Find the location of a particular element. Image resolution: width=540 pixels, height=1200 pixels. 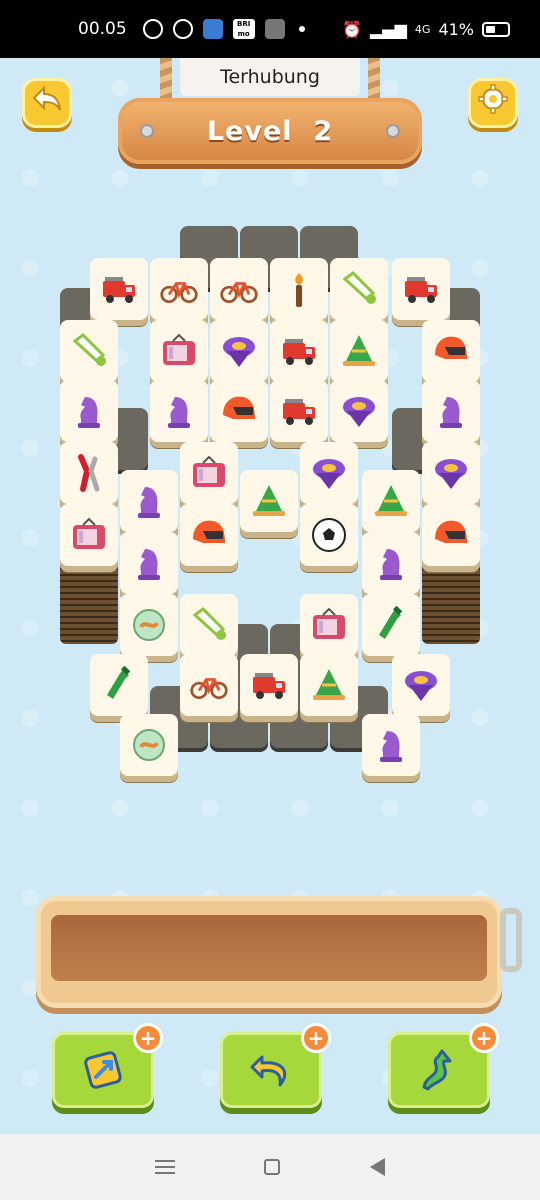

soccer-ball-icon is located at coordinates (329, 535).